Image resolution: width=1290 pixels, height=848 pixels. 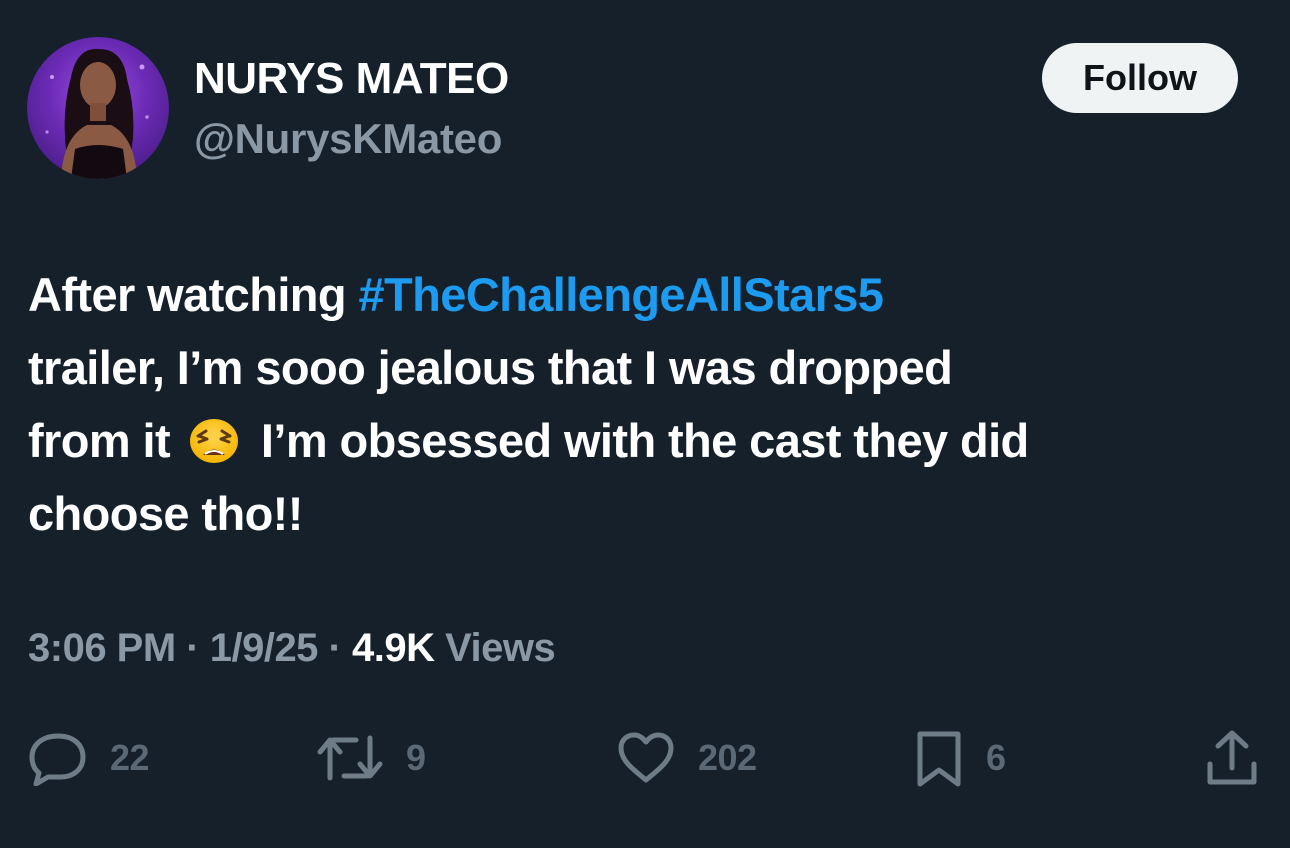 I want to click on avatar, so click(x=98, y=108).